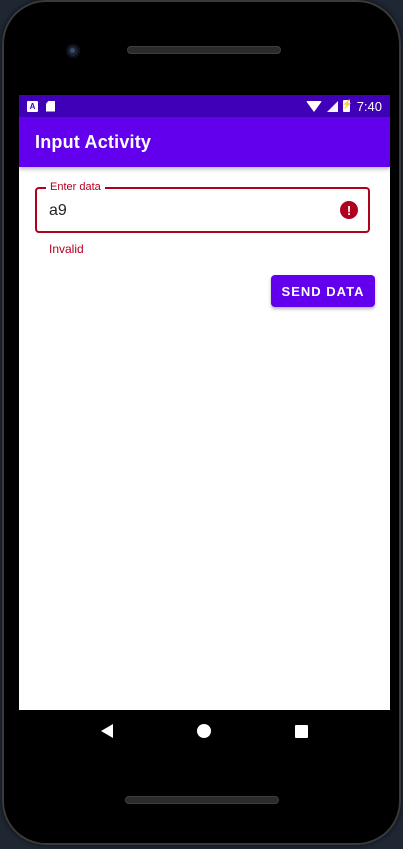 This screenshot has width=403, height=849. Describe the element at coordinates (32, 106) in the screenshot. I see `notification-a-icon: A` at that location.